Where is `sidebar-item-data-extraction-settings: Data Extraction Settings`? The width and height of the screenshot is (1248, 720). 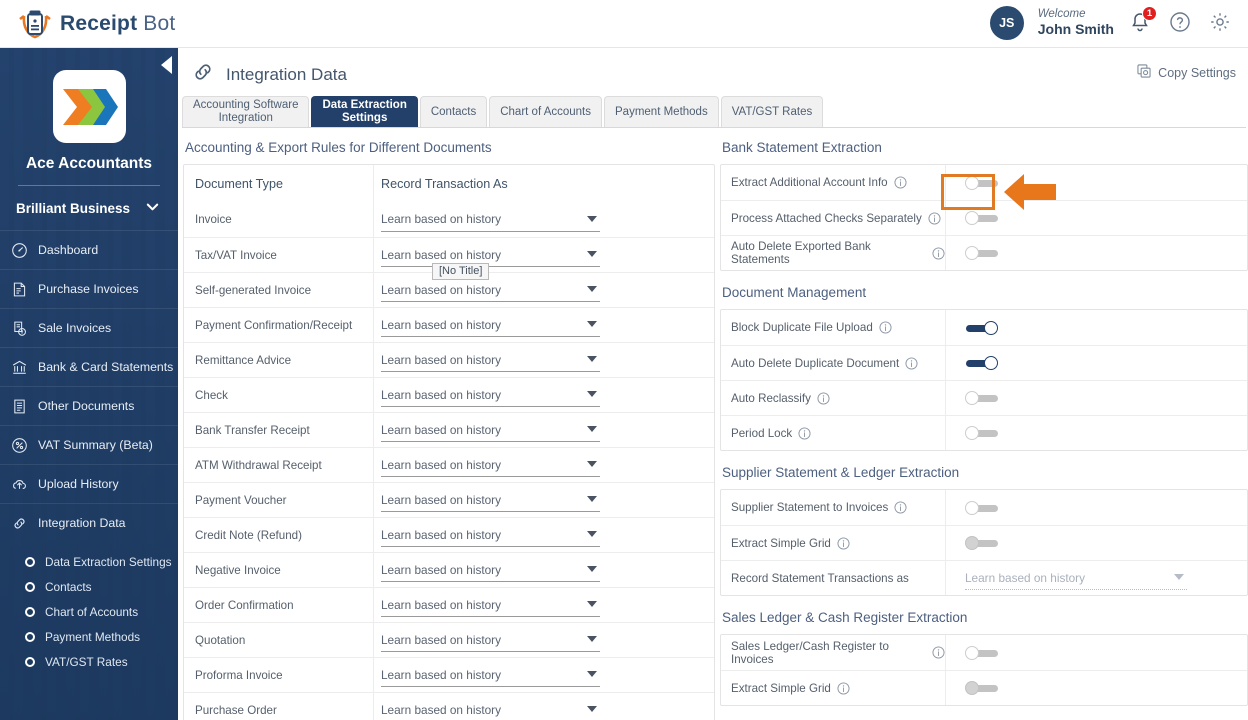 sidebar-item-data-extraction-settings: Data Extraction Settings is located at coordinates (89, 561).